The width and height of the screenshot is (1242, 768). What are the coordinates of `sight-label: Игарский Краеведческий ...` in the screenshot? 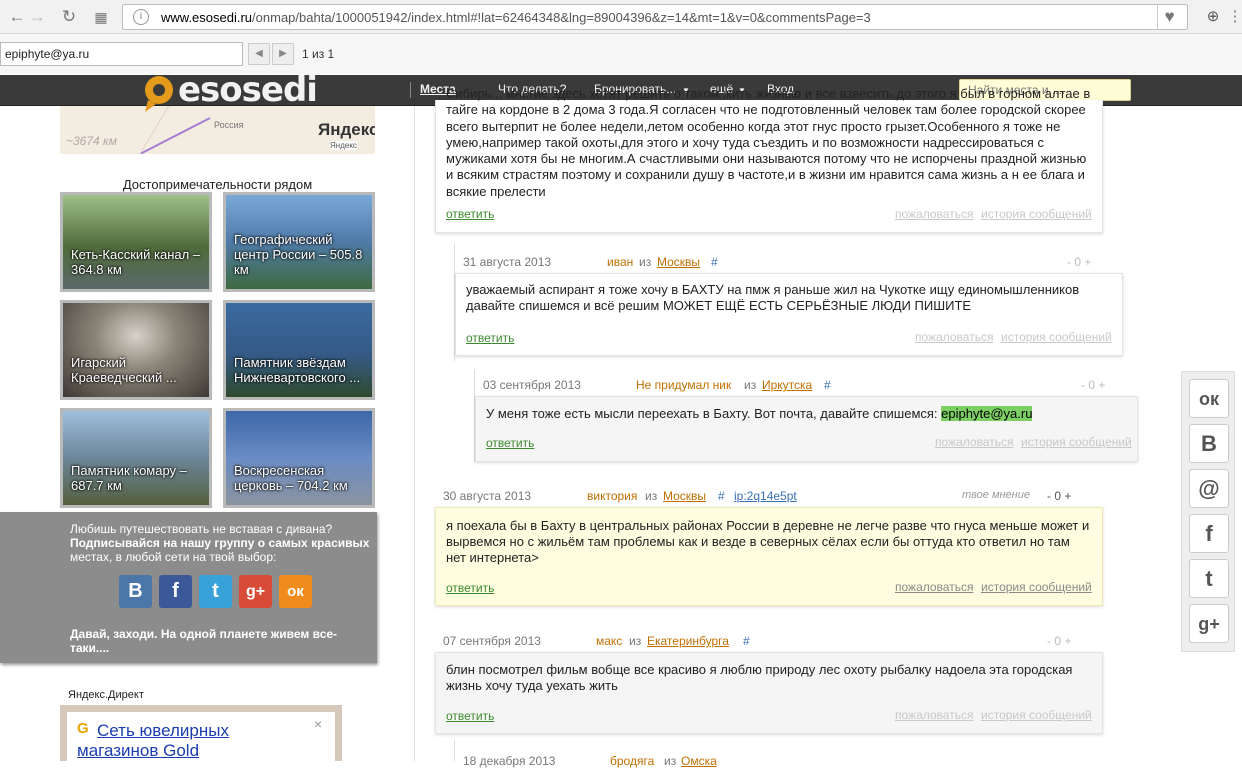 It's located at (124, 370).